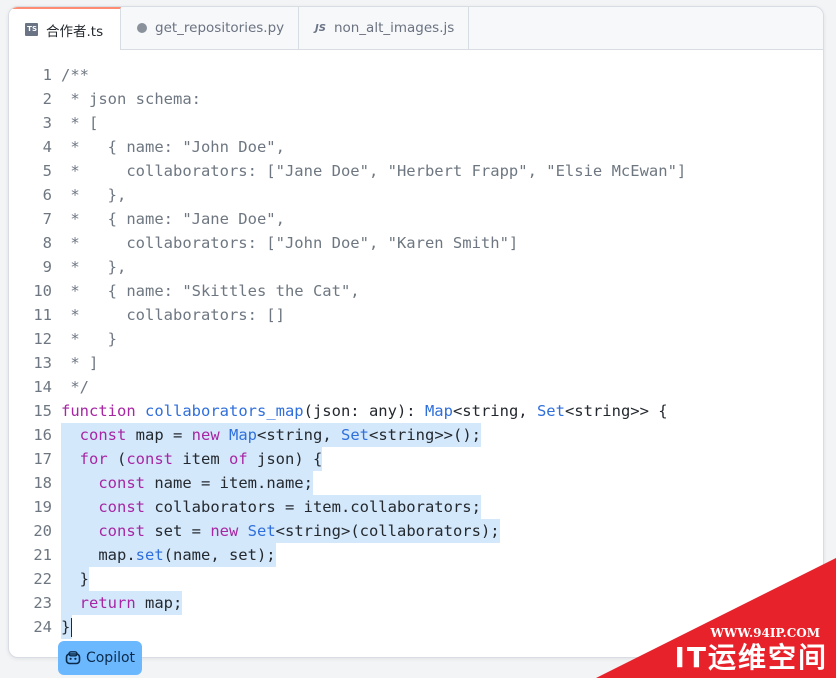 This screenshot has width=836, height=678. I want to click on line-number: 14, so click(42, 387).